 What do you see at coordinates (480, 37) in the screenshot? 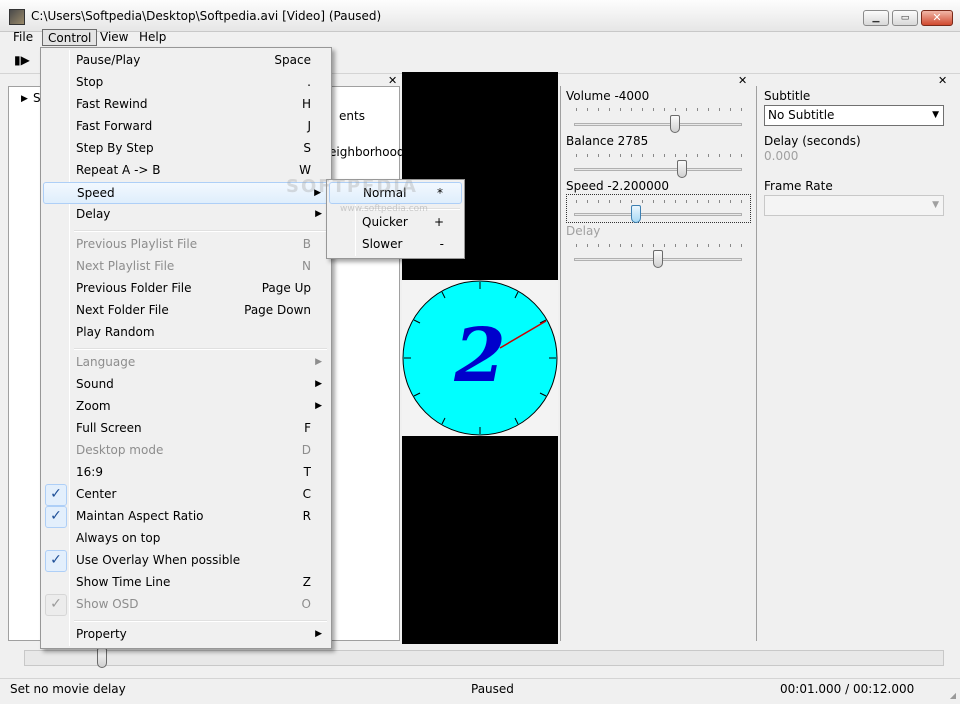
I see `menu-bar: File Control View Help` at bounding box center [480, 37].